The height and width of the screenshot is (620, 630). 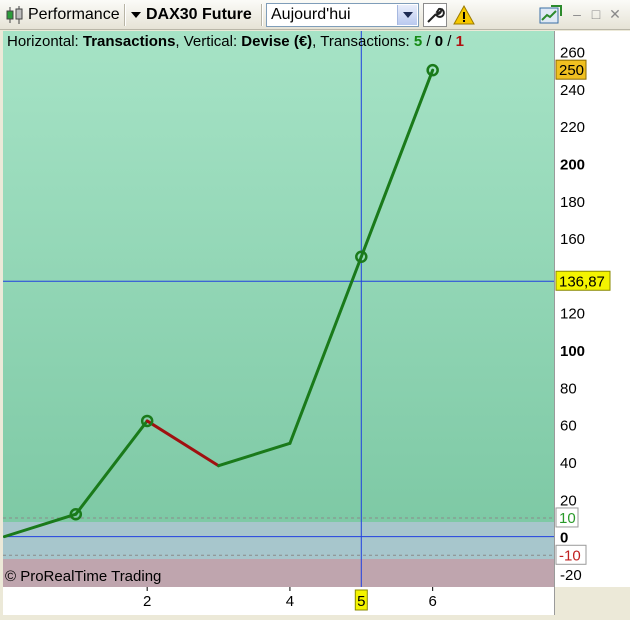 I want to click on y-tick-label: 260, so click(x=572, y=53).